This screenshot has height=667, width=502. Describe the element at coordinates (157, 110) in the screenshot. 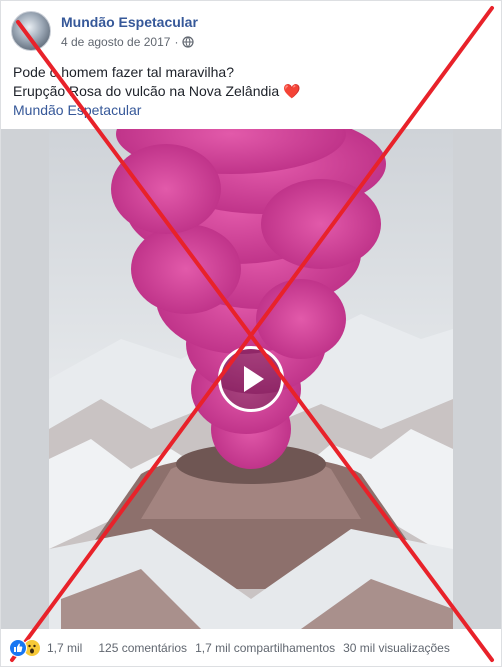

I see `post-link: Mundão Espetacular` at that location.